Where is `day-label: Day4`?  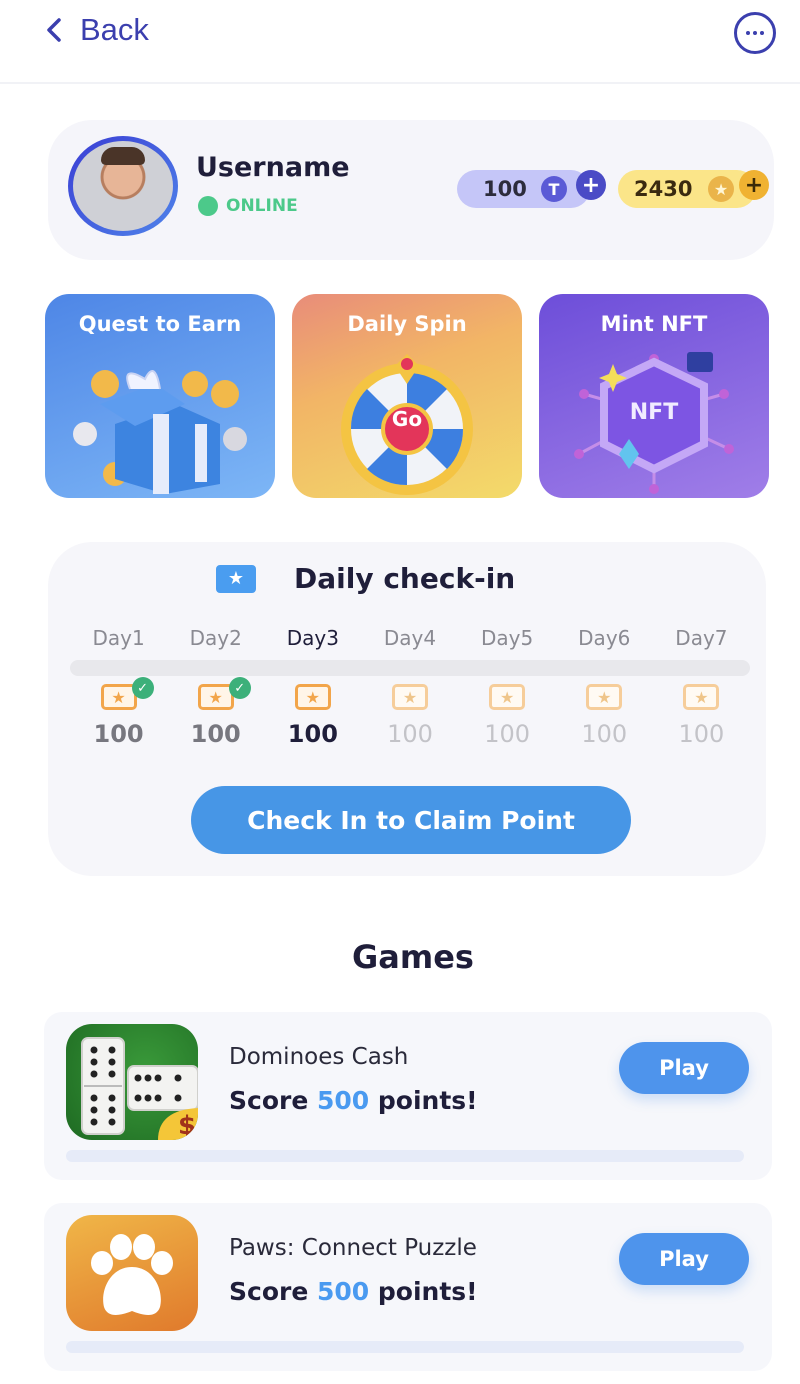
day-label: Day4 is located at coordinates (410, 638).